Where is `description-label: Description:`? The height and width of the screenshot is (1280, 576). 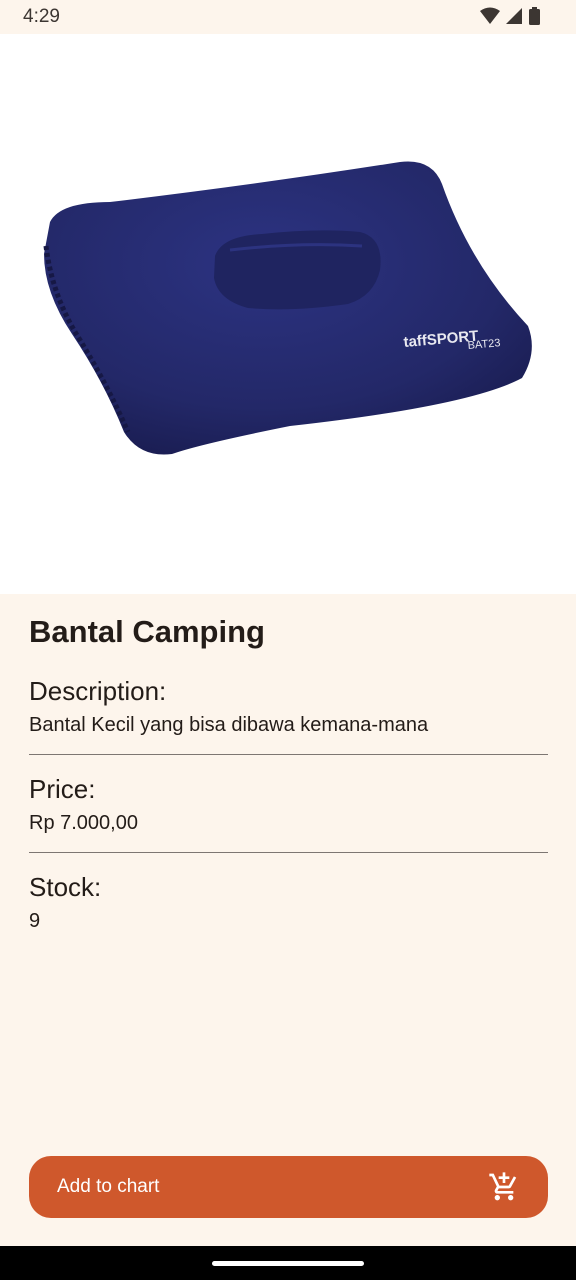
description-label: Description: is located at coordinates (98, 691).